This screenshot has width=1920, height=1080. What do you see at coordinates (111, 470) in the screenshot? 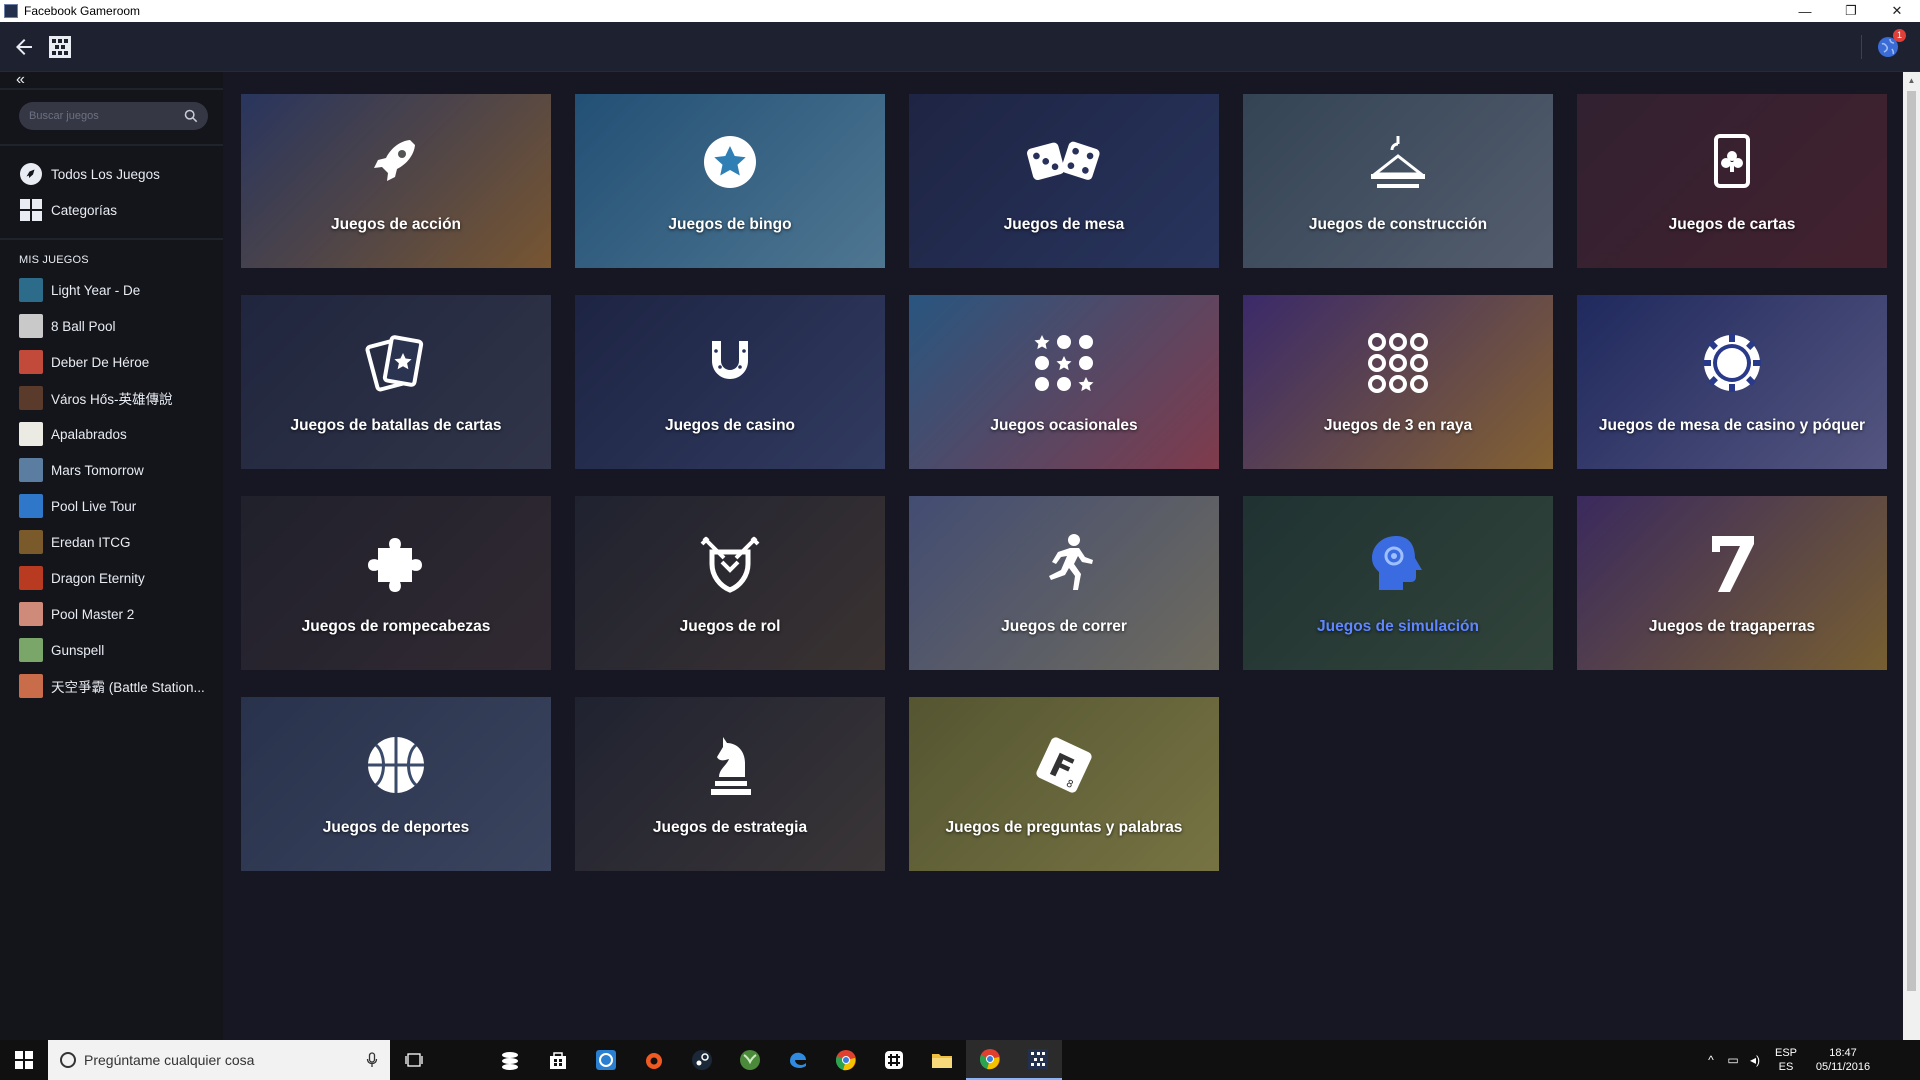
I see `my-game-item: Mars Tomorrow` at bounding box center [111, 470].